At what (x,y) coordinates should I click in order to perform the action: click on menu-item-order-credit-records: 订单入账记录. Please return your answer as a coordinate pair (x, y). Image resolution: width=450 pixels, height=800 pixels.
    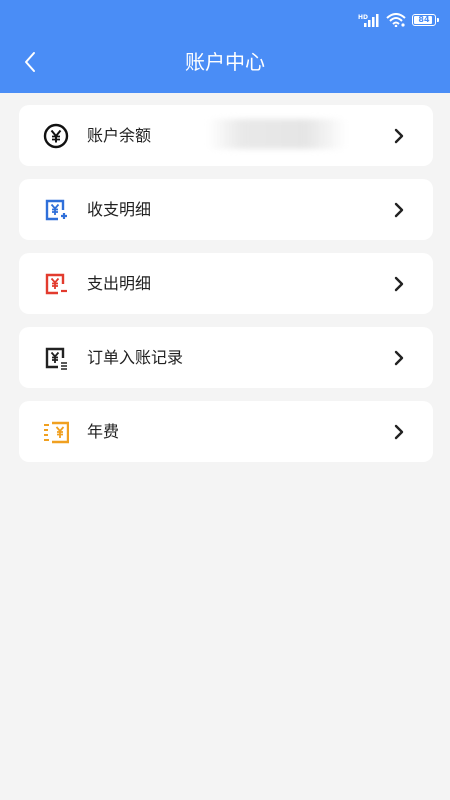
    Looking at the image, I should click on (226, 357).